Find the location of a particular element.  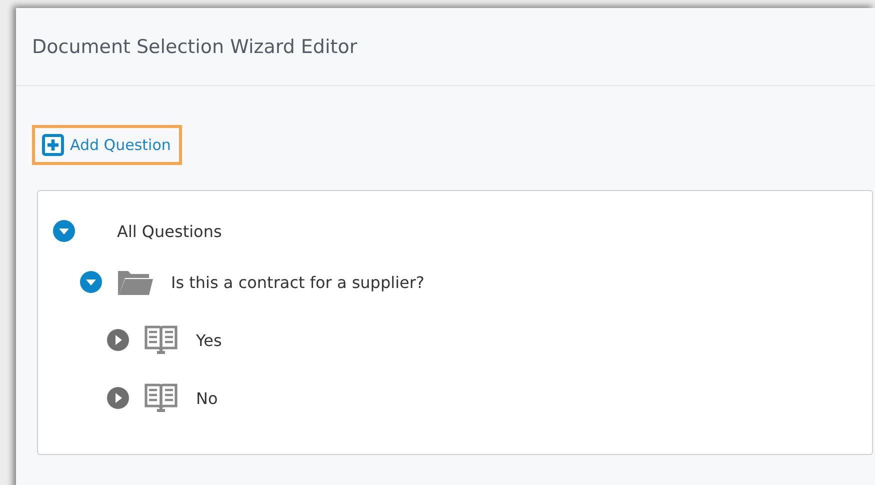

tree-item-label: Is this a contract for a supplier? is located at coordinates (297, 282).